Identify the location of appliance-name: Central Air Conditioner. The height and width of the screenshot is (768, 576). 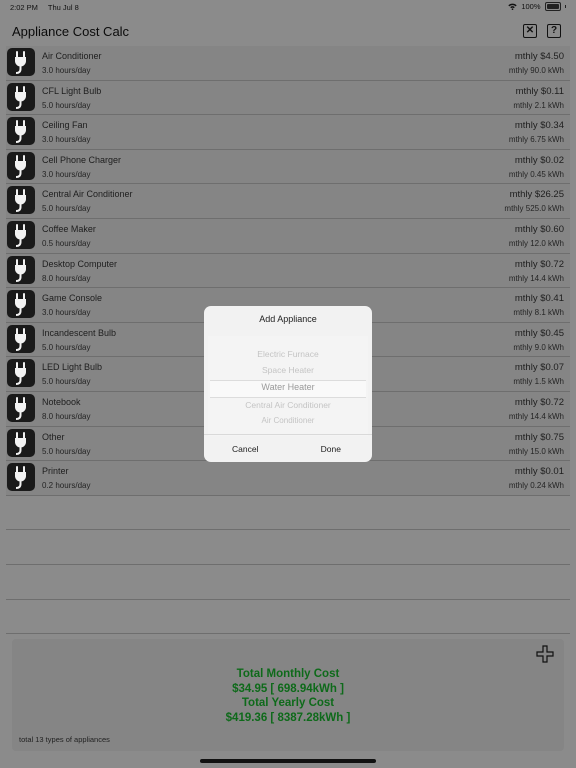
(87, 194).